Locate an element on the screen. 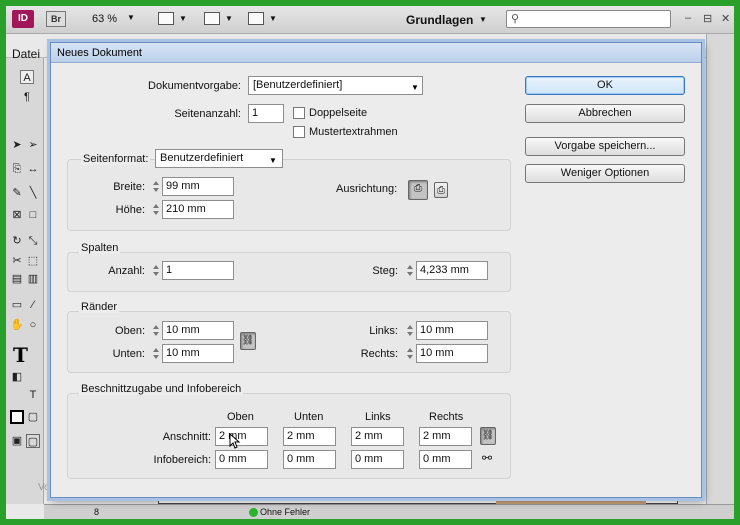  bleed-bottom-input: 2 mm is located at coordinates (309, 436).